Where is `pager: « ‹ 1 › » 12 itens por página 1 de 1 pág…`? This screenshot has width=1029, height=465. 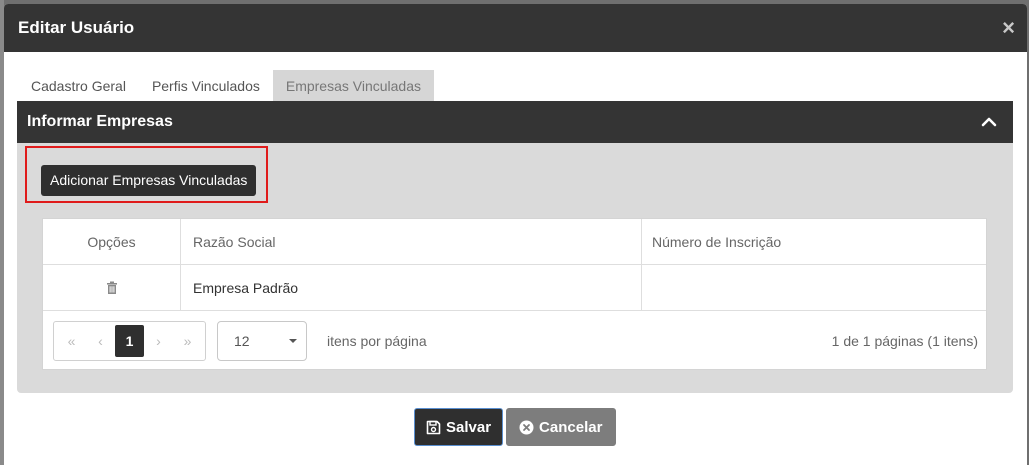 pager: « ‹ 1 › » 12 itens por página 1 de 1 pág… is located at coordinates (514, 341).